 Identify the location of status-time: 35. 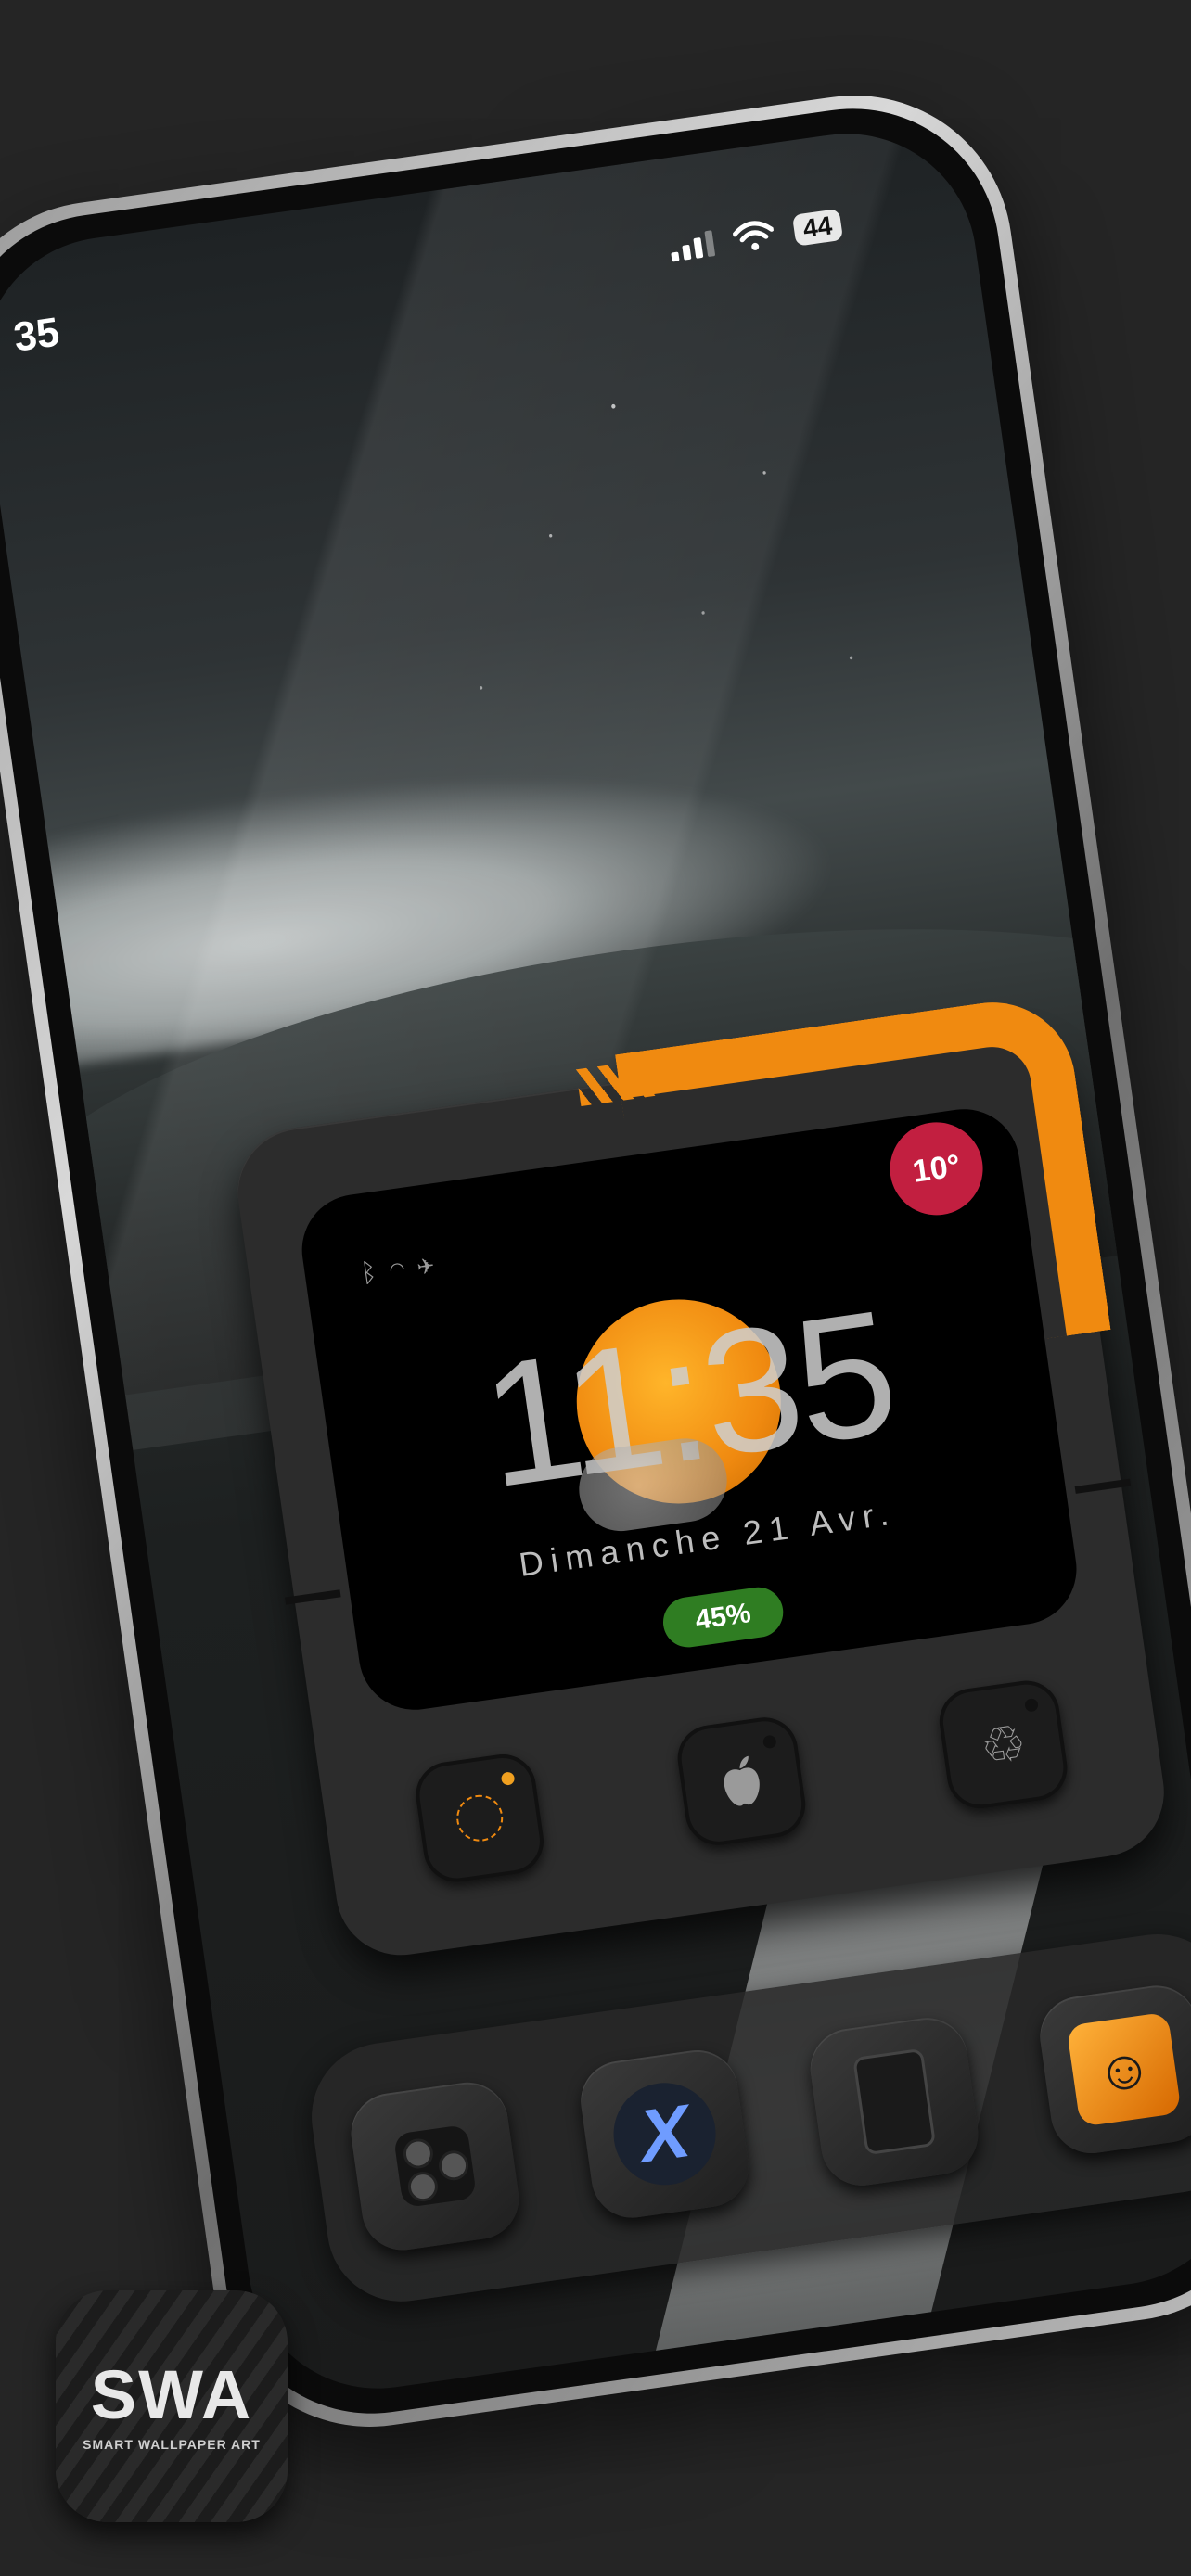
(36, 335).